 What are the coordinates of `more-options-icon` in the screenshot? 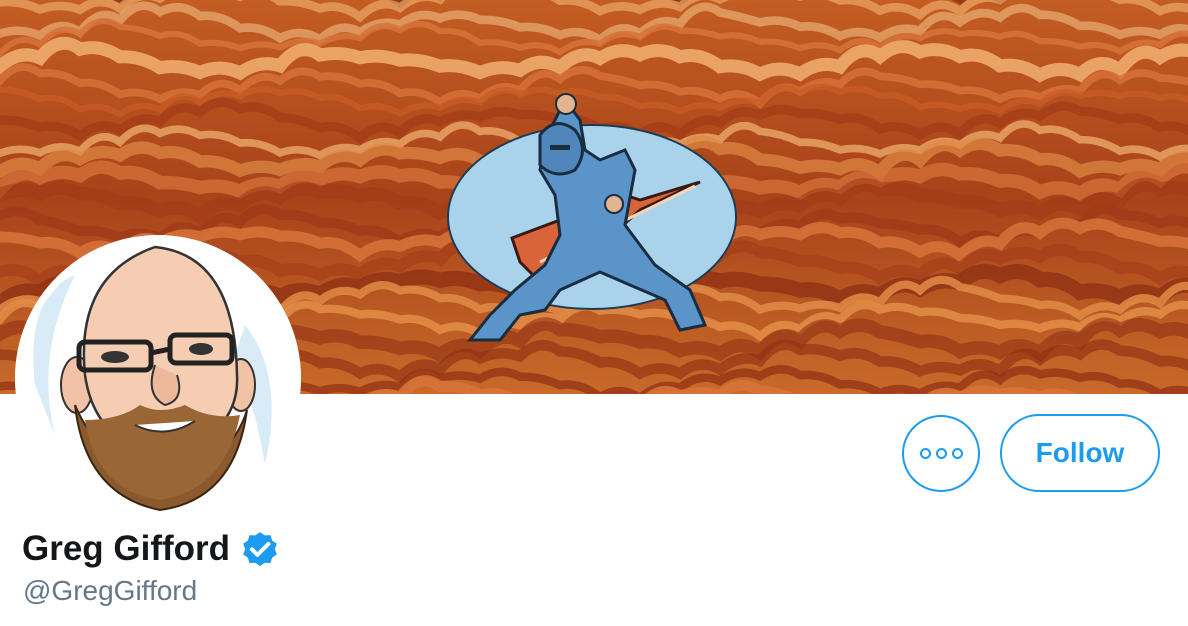 It's located at (941, 453).